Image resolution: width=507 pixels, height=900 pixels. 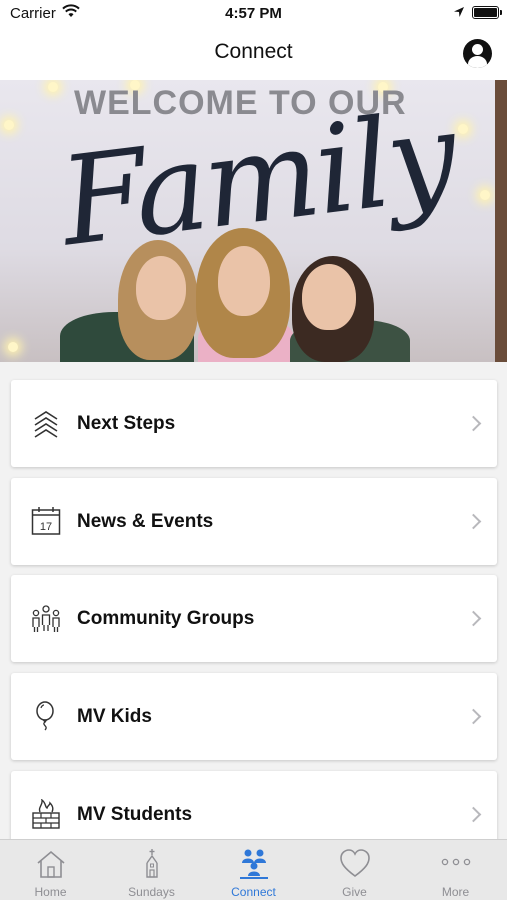 What do you see at coordinates (354, 892) in the screenshot?
I see `tab-label: Give` at bounding box center [354, 892].